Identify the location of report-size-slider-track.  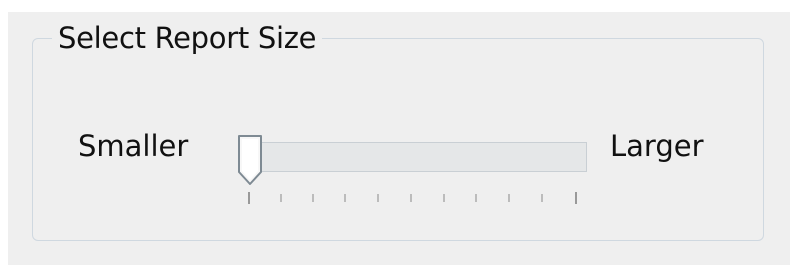
(413, 157).